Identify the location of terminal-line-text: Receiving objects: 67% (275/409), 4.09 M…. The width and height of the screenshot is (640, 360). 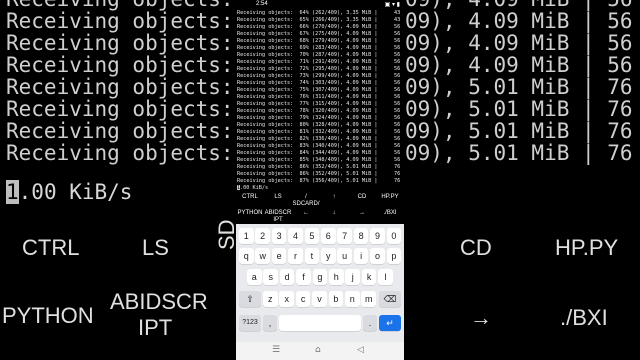
(307, 34).